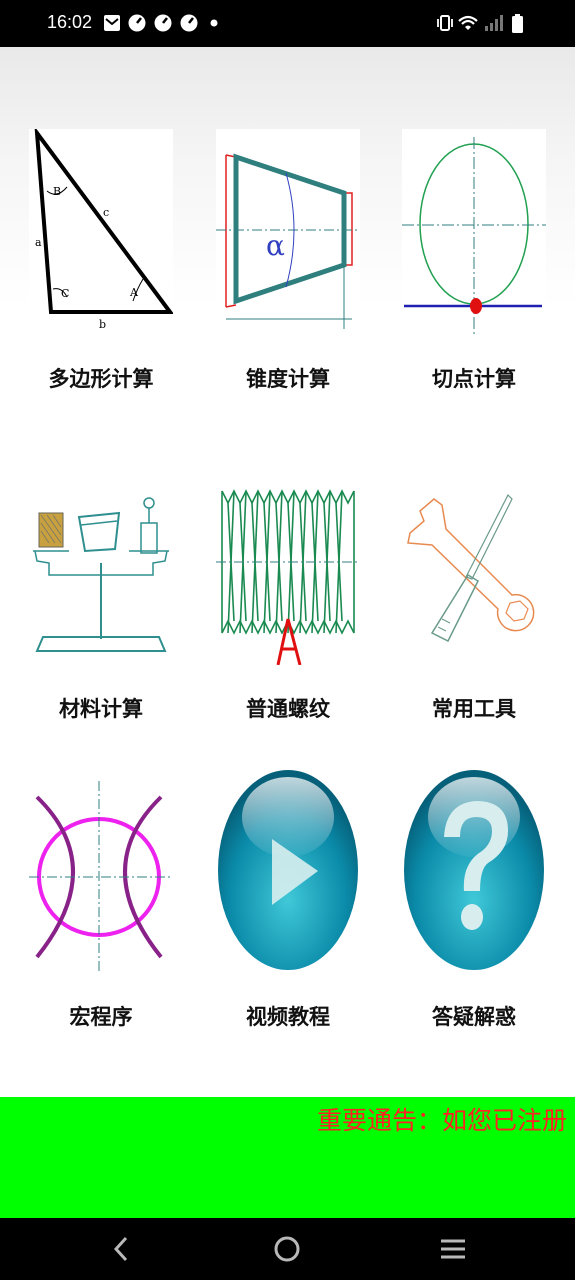 The height and width of the screenshot is (1280, 575). I want to click on question-mark-icon, so click(474, 870).